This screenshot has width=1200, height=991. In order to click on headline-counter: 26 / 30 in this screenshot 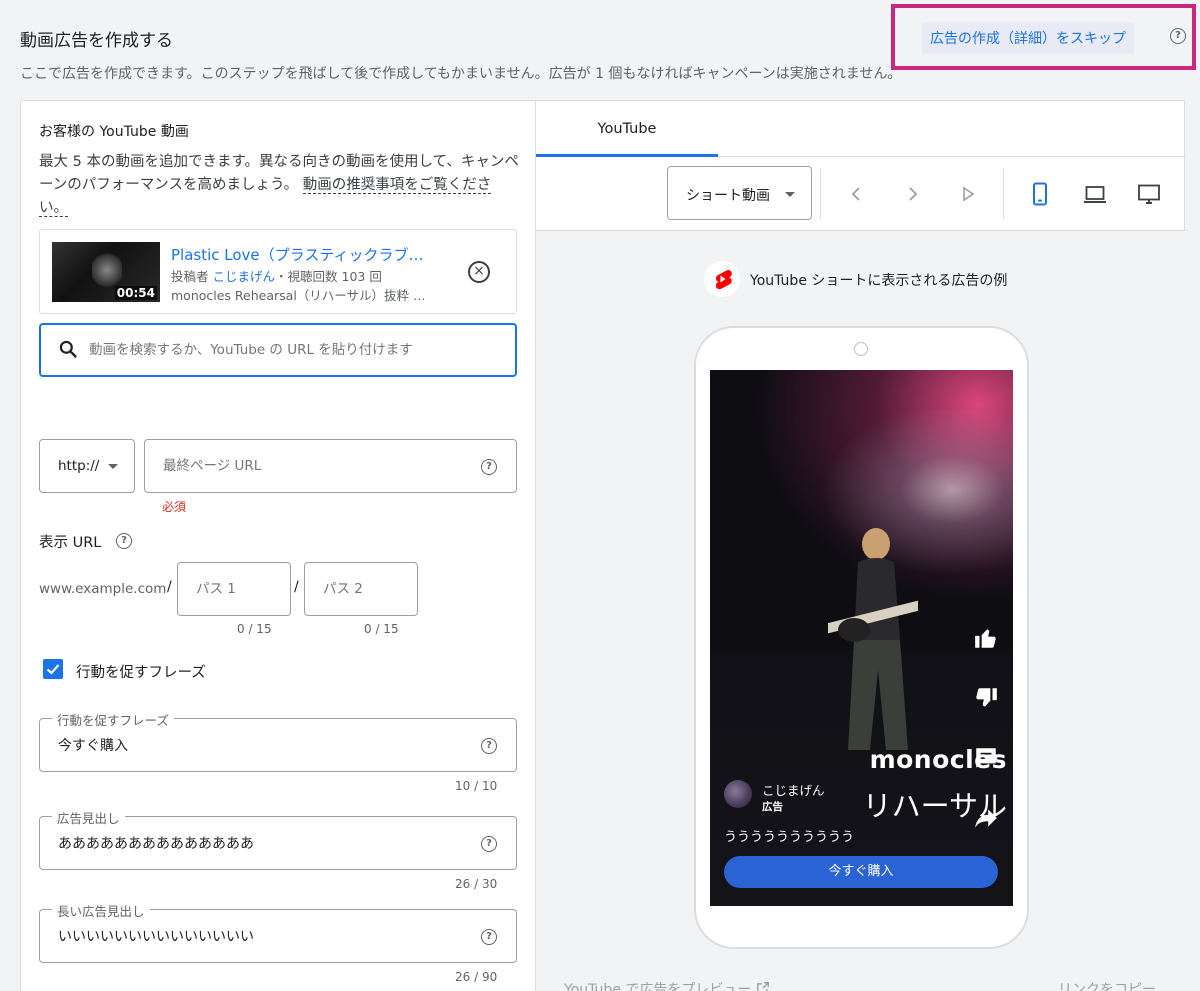, I will do `click(476, 884)`.